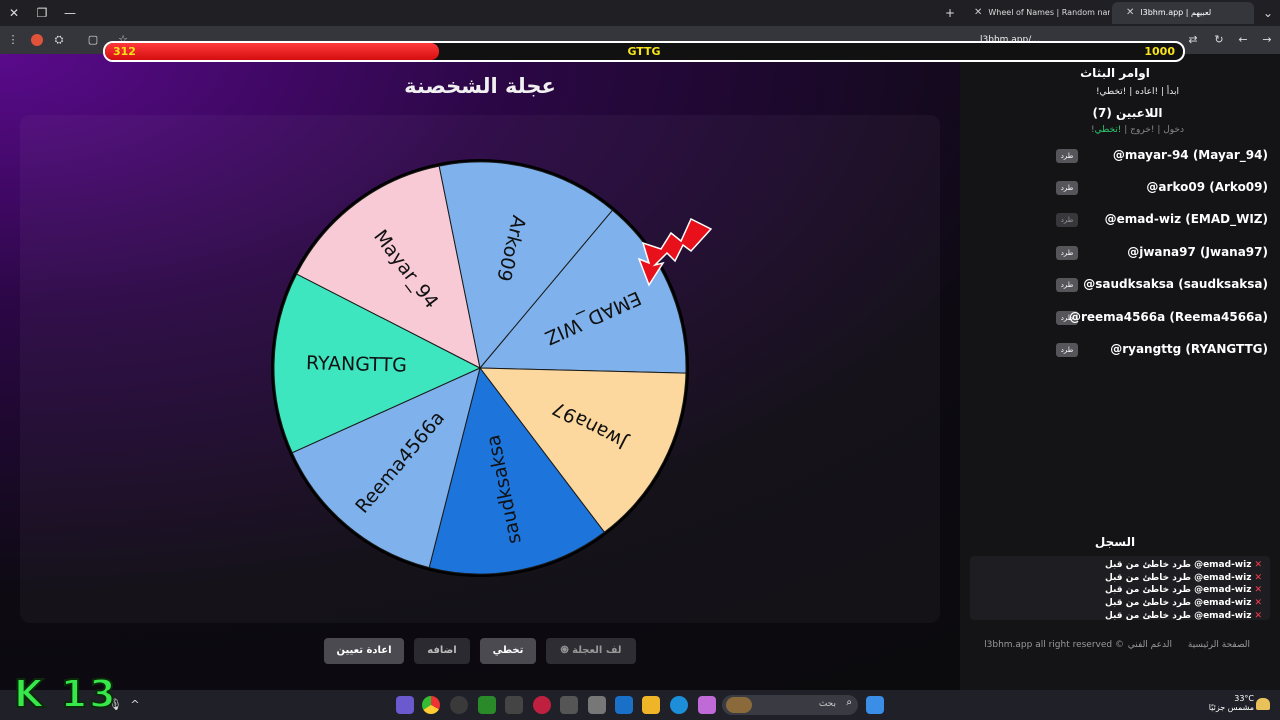 Image resolution: width=1280 pixels, height=720 pixels. What do you see at coordinates (790, 705) in the screenshot?
I see `taskbar-search: بحث ⌕` at bounding box center [790, 705].